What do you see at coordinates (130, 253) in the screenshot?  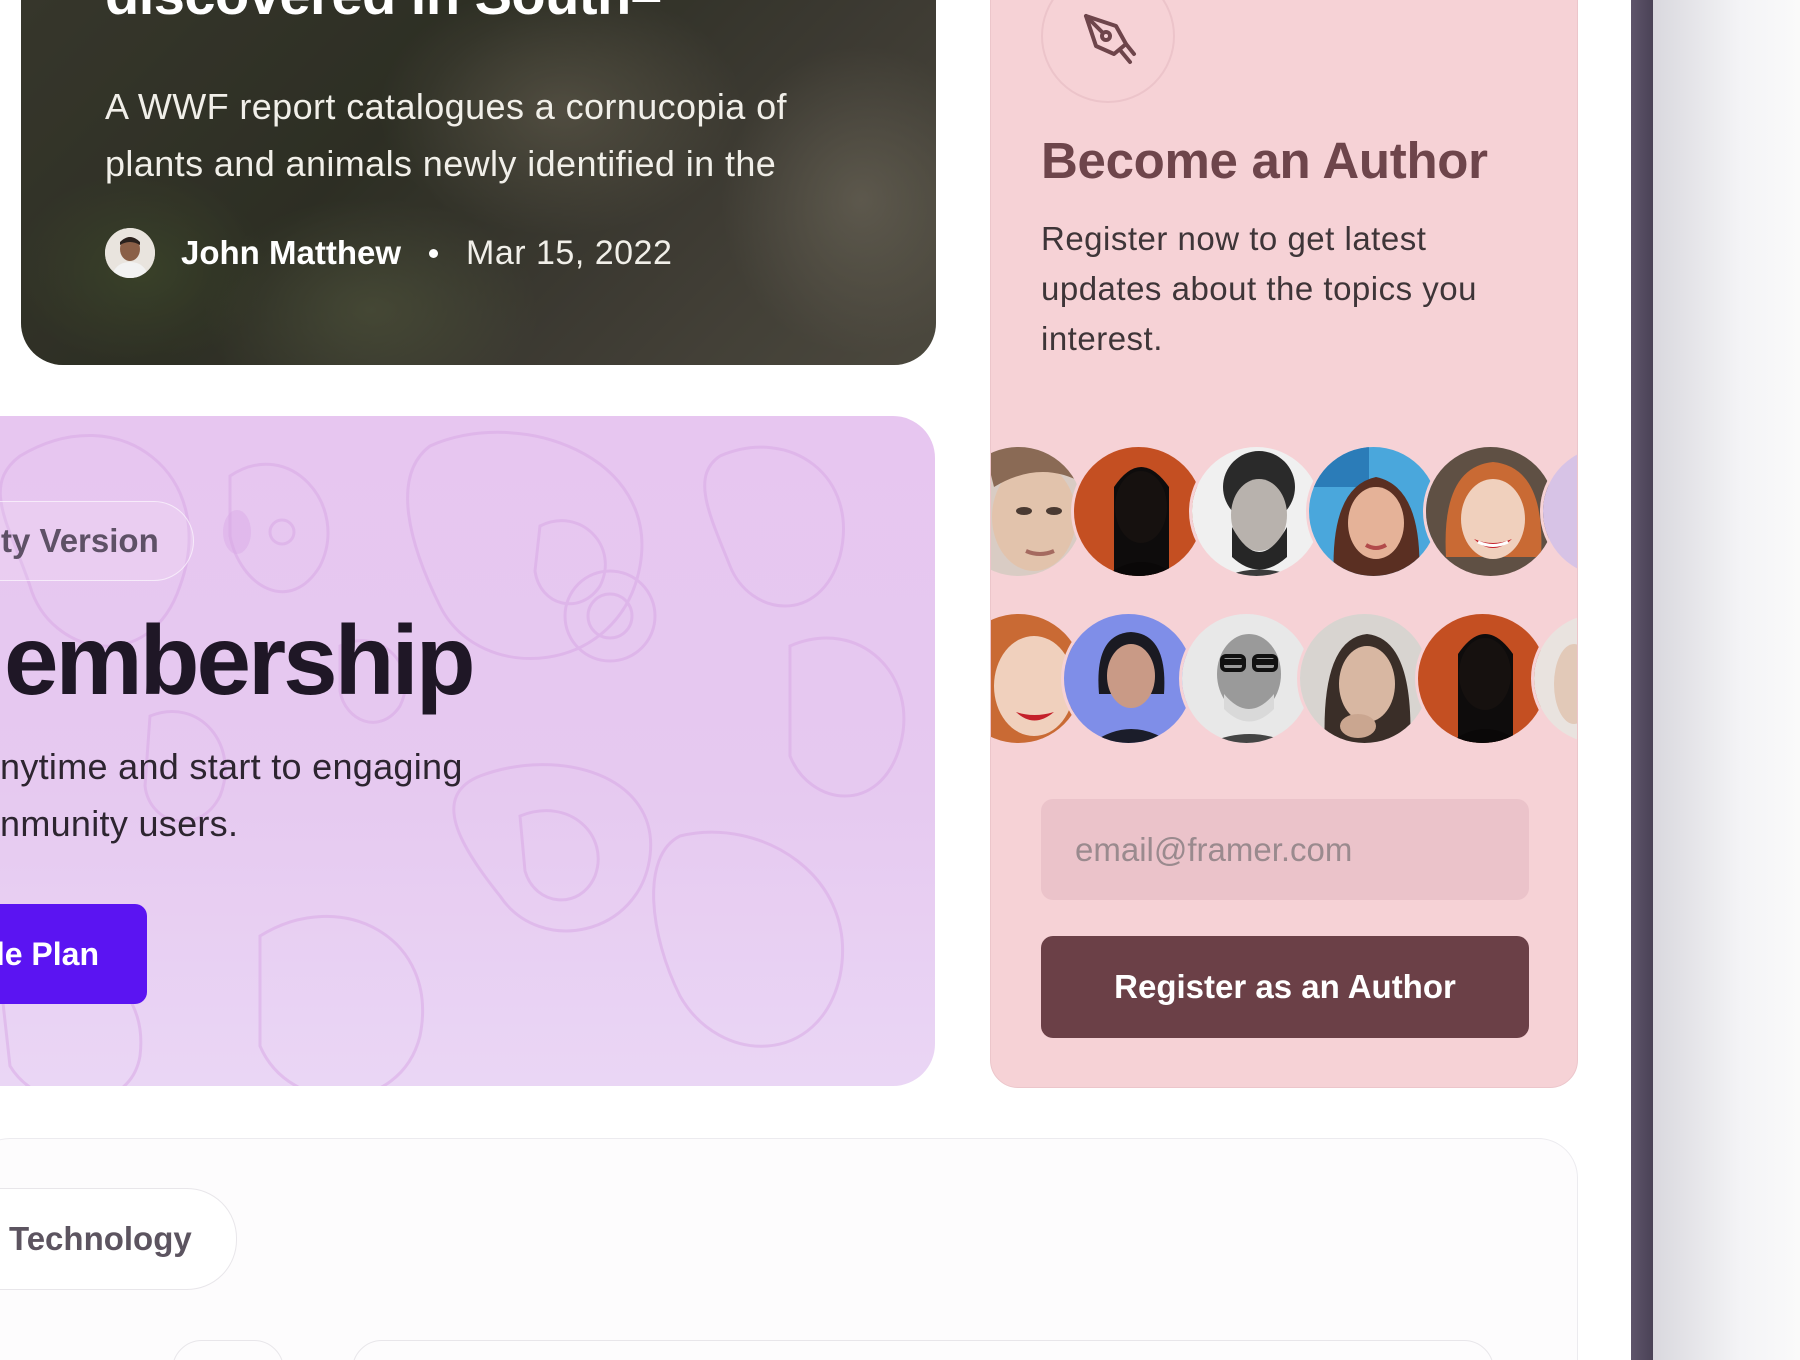 I see `author-avatar` at bounding box center [130, 253].